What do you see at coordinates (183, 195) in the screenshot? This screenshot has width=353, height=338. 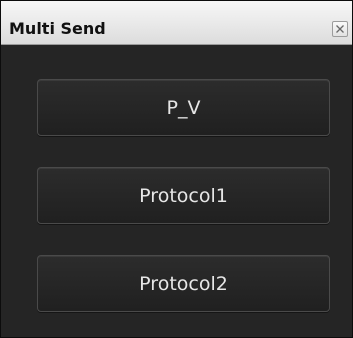 I see `send-protocol1-button: Protocol1` at bounding box center [183, 195].